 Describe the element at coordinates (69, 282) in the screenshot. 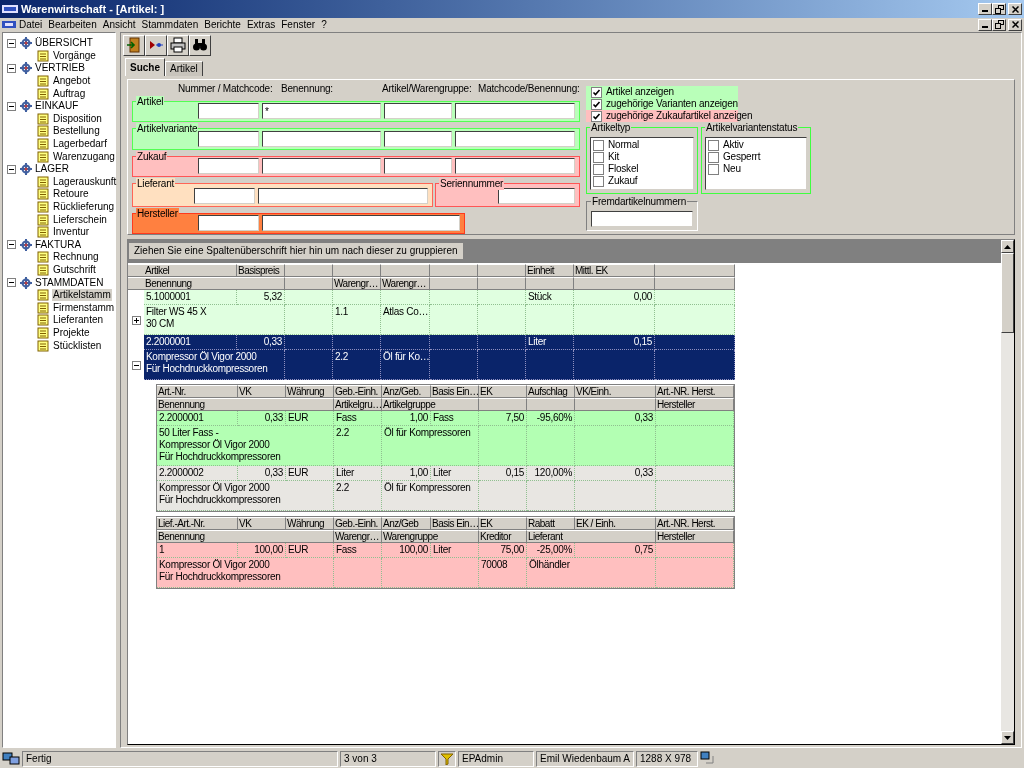

I see `tree-section: STAMMDATEN` at that location.